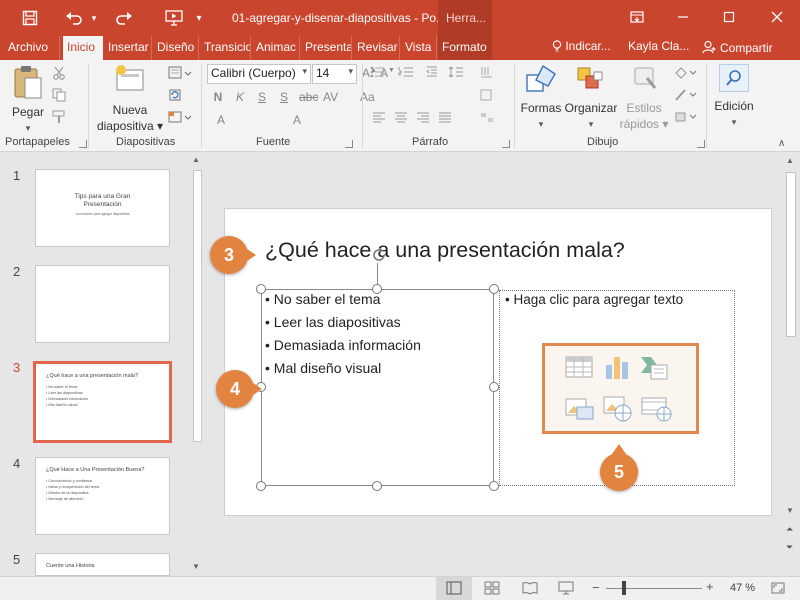 The image size is (800, 600). Describe the element at coordinates (492, 589) in the screenshot. I see `slide-sorter-icon` at that location.